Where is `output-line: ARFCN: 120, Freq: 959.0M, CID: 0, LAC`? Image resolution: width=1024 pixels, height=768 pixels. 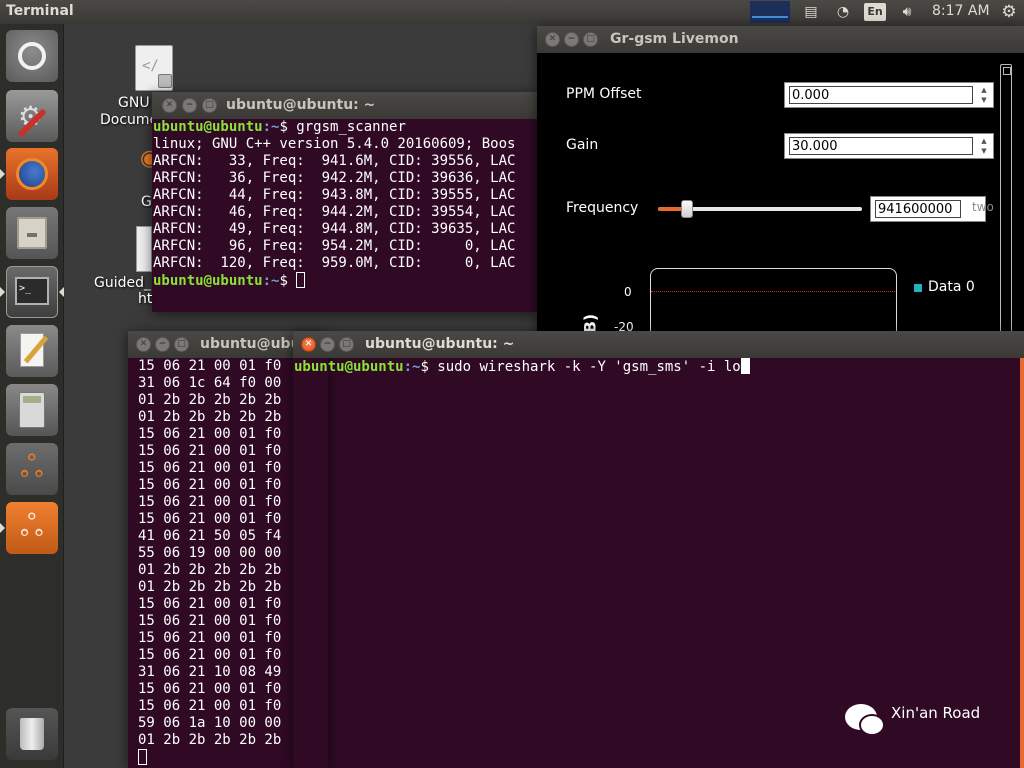 output-line: ARFCN: 120, Freq: 959.0M, CID: 0, LAC is located at coordinates (334, 263).